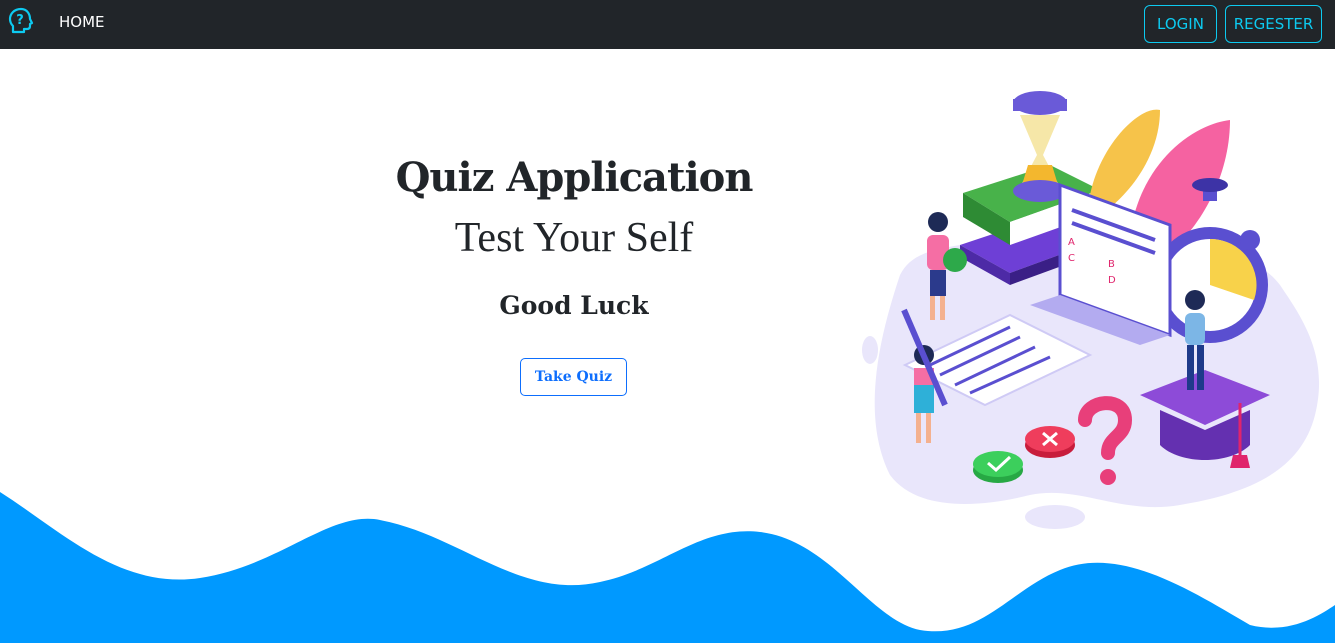 The image size is (1335, 643). Describe the element at coordinates (1071, 242) in the screenshot. I see `svg-text: A` at that location.